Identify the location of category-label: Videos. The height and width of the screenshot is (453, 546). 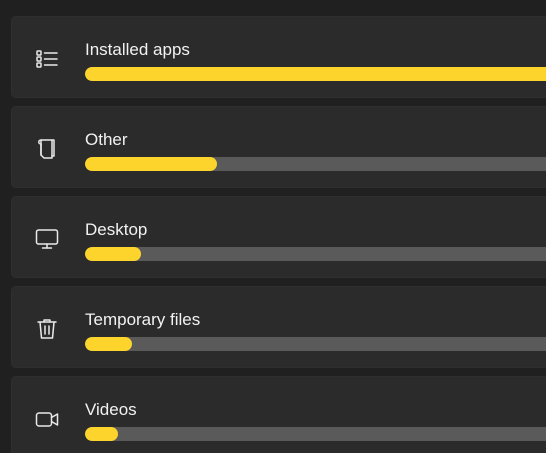
(111, 409).